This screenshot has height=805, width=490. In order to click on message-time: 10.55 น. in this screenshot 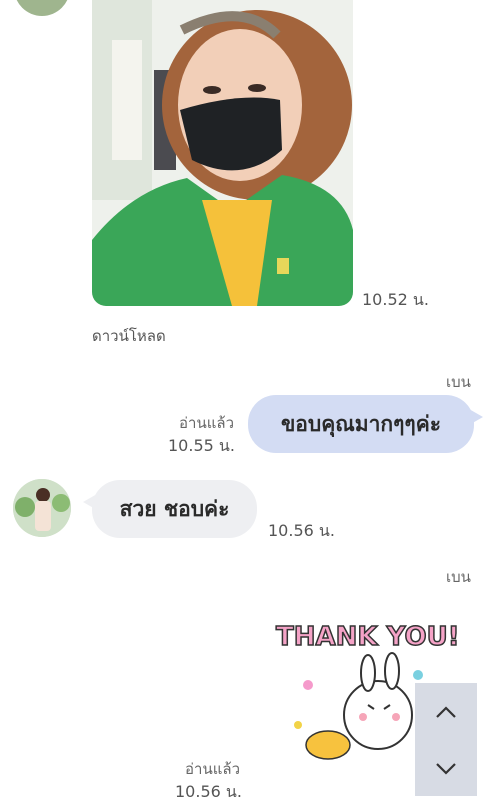, I will do `click(201, 445)`.